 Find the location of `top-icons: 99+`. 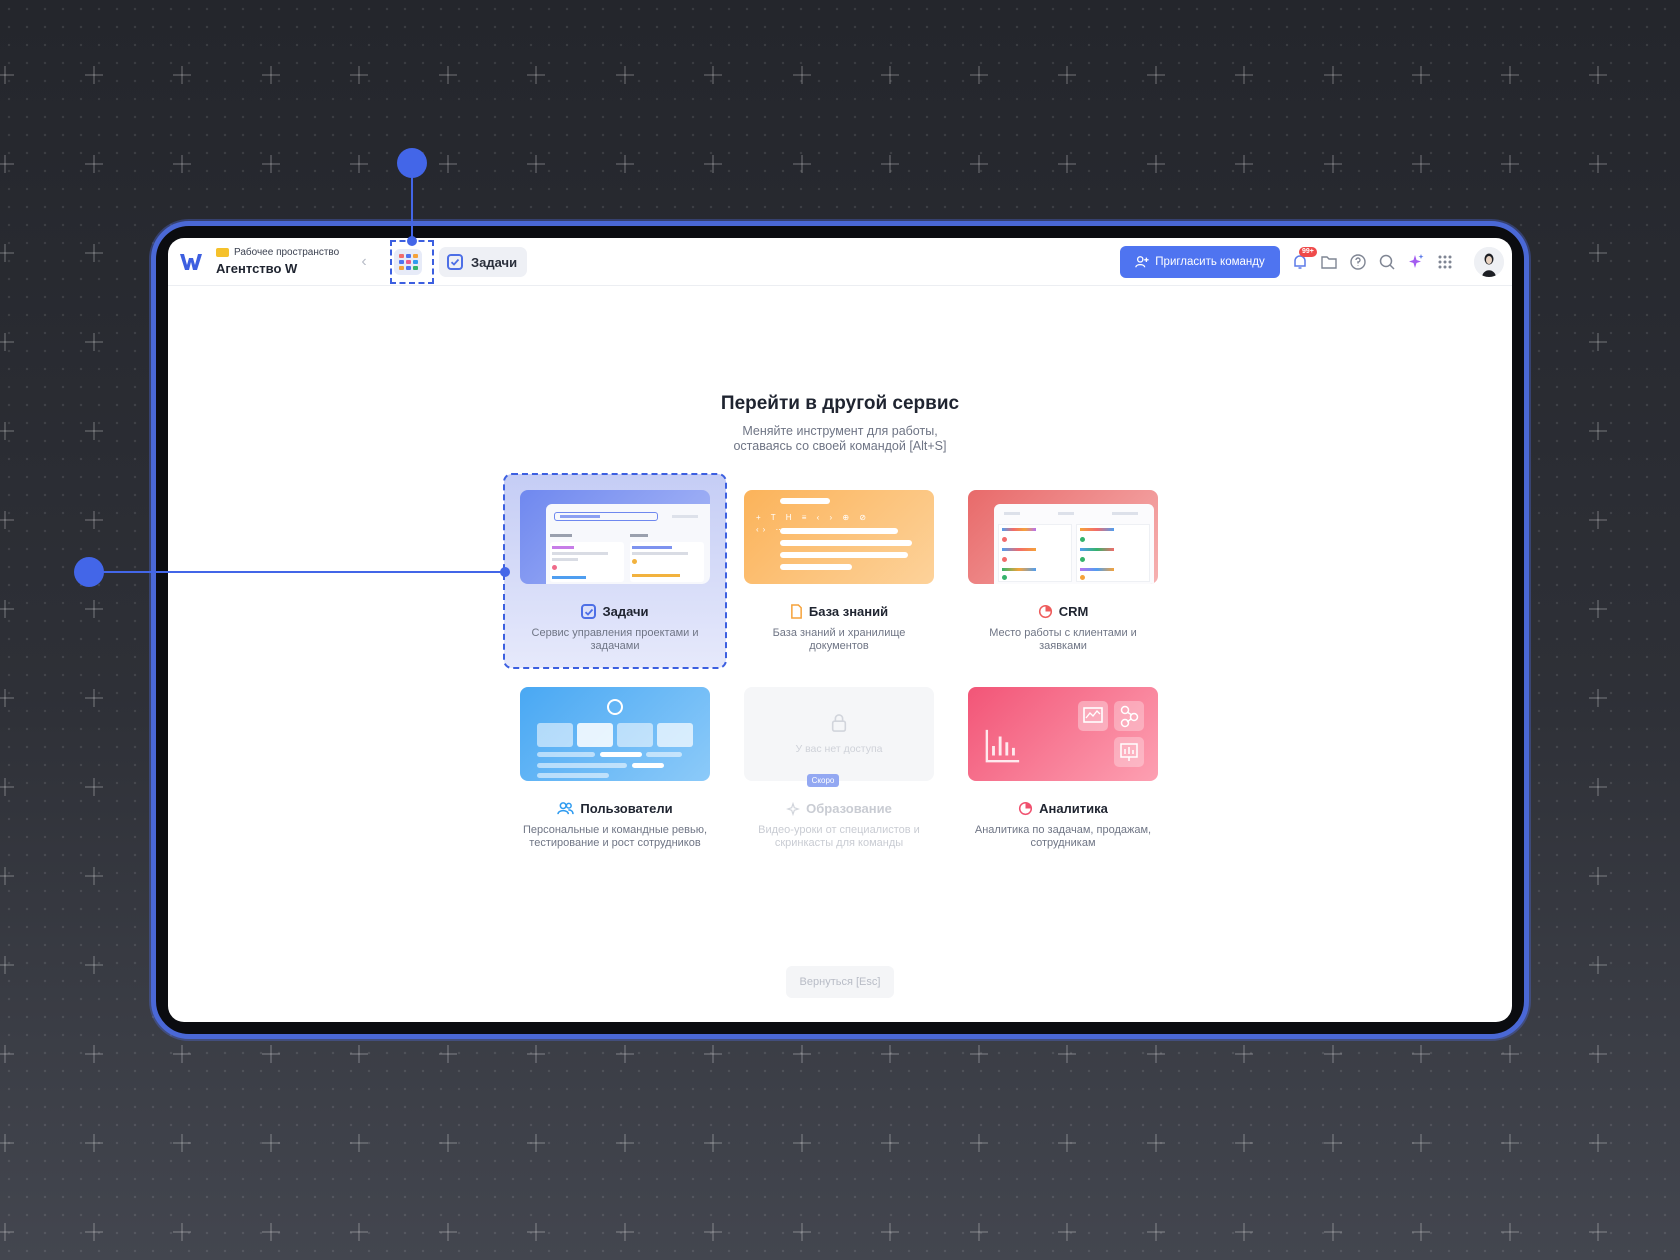

top-icons: 99+ is located at coordinates (1372, 260).